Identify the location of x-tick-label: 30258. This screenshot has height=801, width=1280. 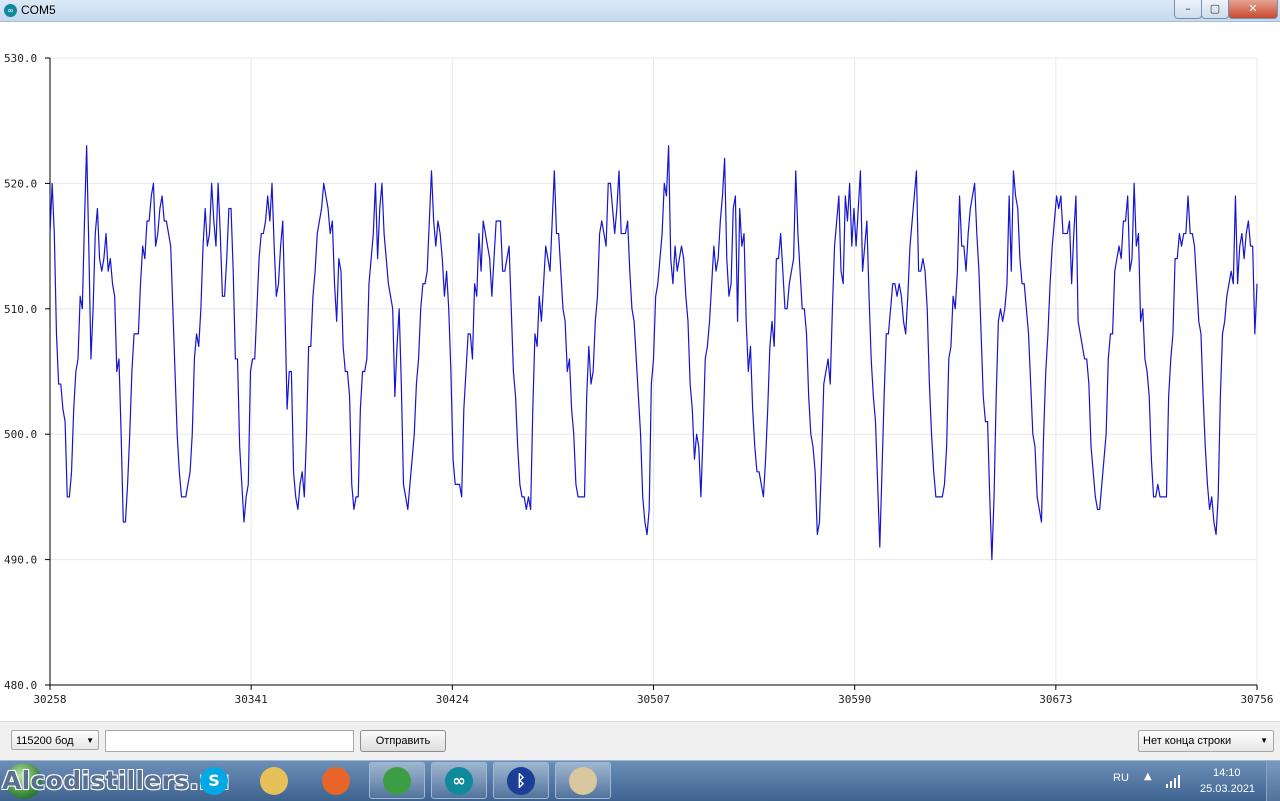
(49, 699).